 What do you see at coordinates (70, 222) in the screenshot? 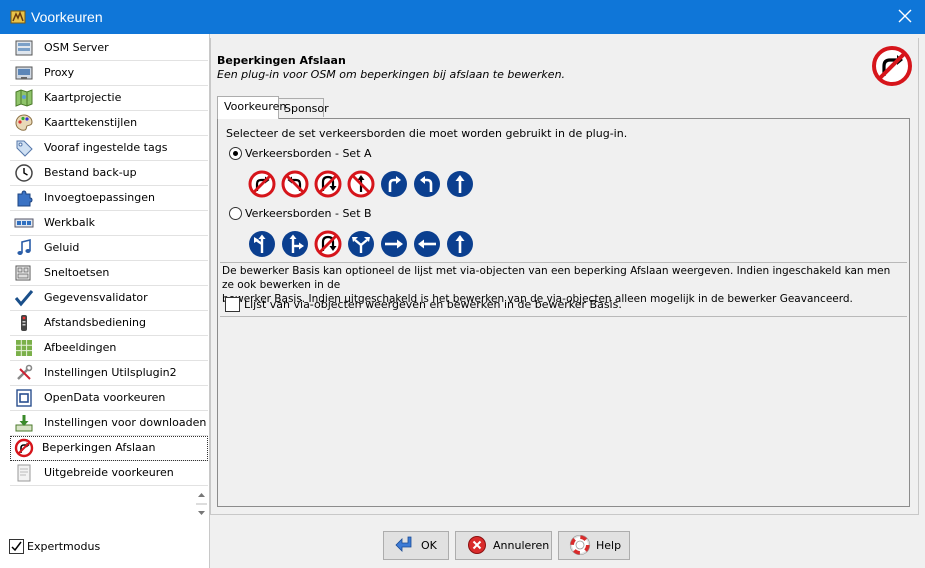
I see `sidebar-item-label: Werkbalk` at bounding box center [70, 222].